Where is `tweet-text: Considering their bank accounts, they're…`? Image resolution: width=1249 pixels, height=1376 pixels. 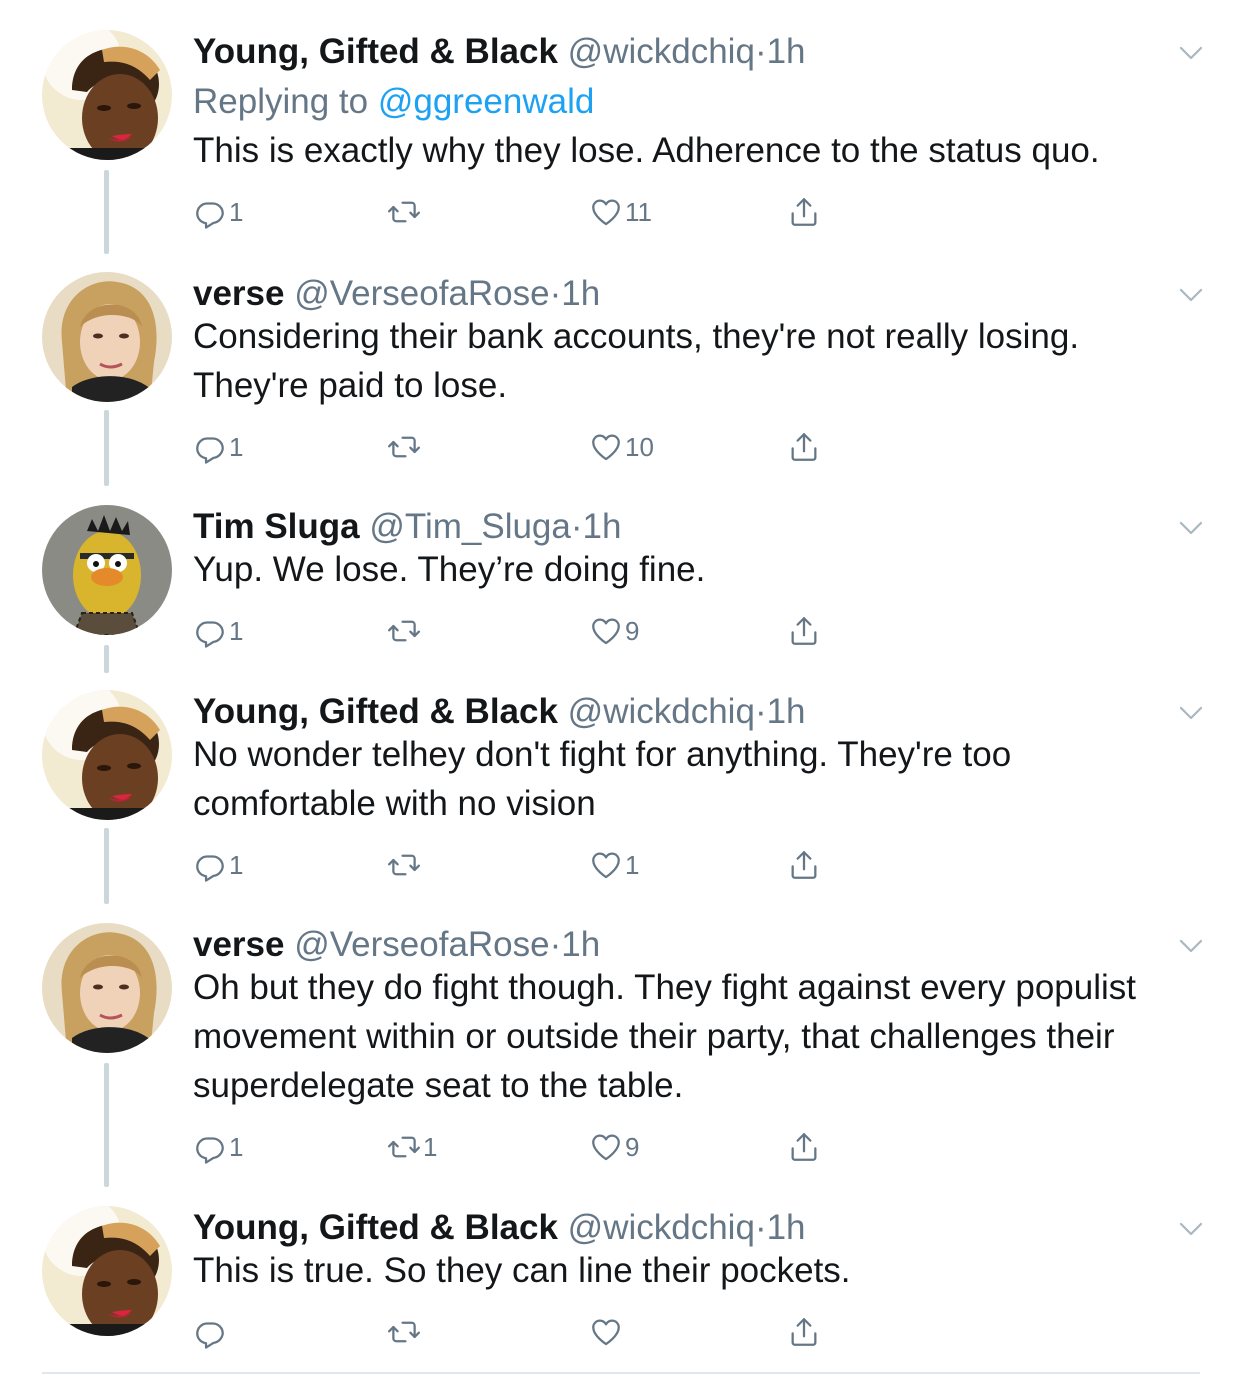 tweet-text: Considering their bank accounts, they're… is located at coordinates (636, 361).